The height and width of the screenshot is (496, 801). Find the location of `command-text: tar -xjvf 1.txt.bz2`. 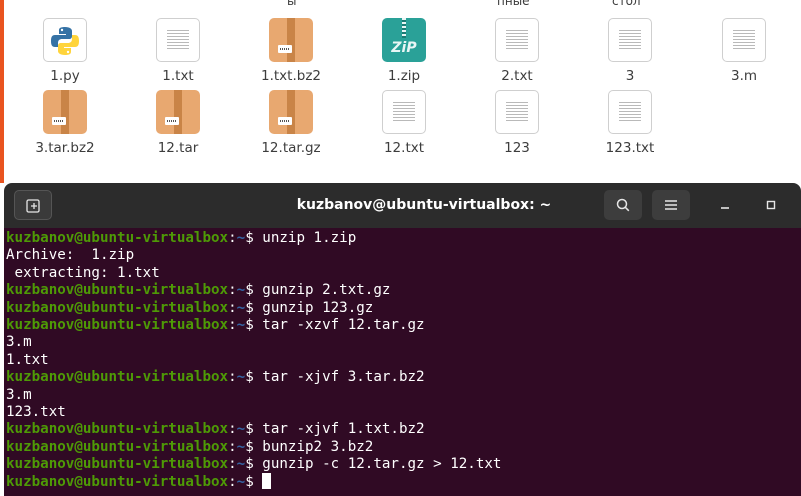

command-text: tar -xjvf 1.txt.bz2 is located at coordinates (343, 429).